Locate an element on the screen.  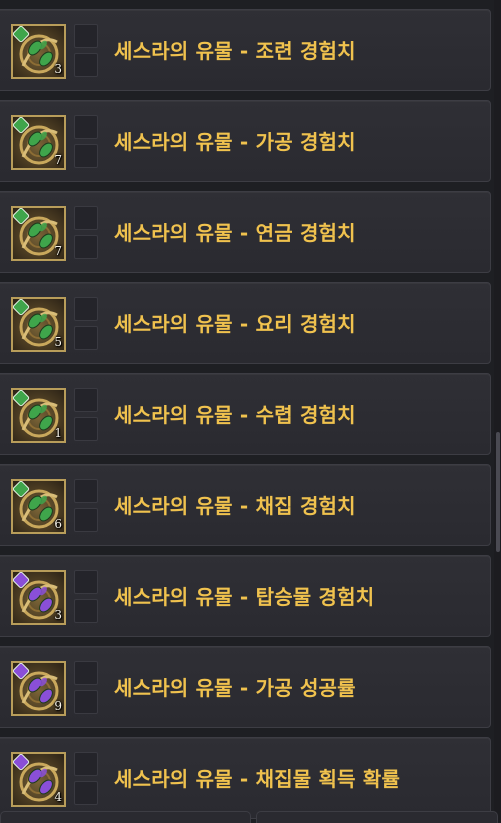
relic-row: 7 세스라의 유물 - 가공 경험치 is located at coordinates (245, 141).